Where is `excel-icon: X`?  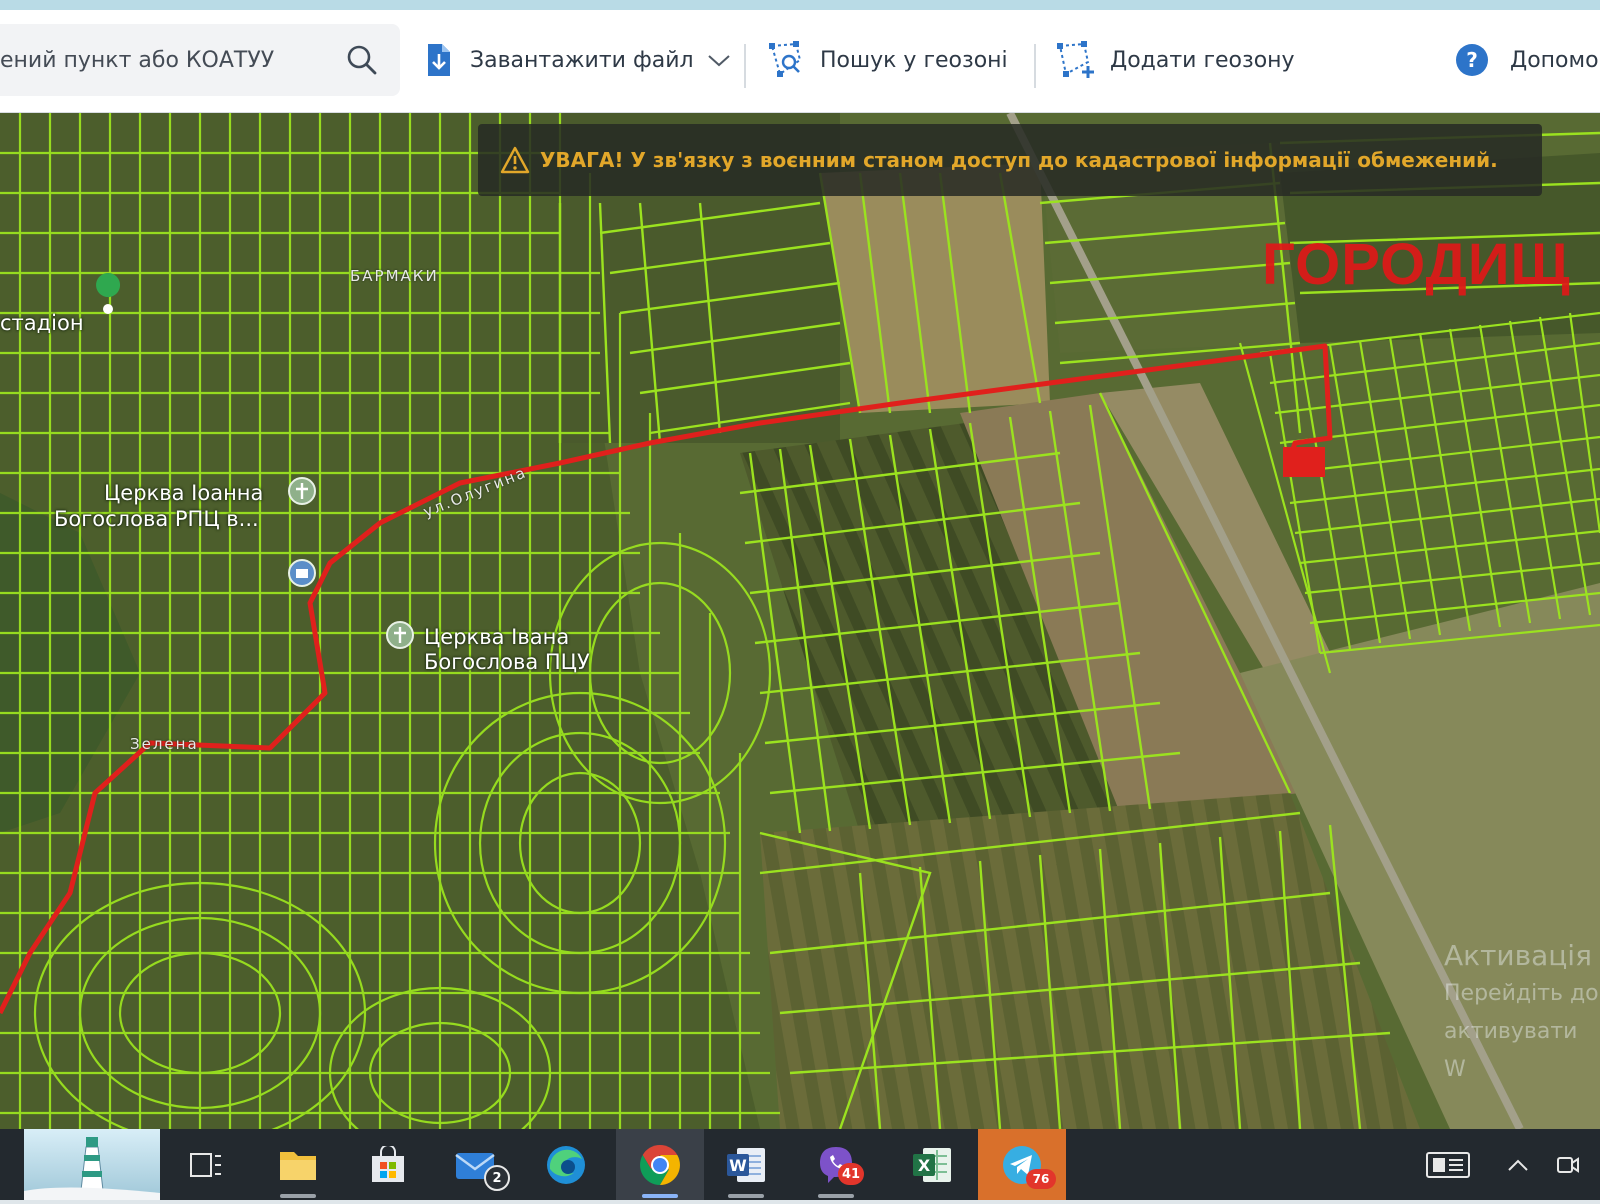
excel-icon: X is located at coordinates (932, 1164).